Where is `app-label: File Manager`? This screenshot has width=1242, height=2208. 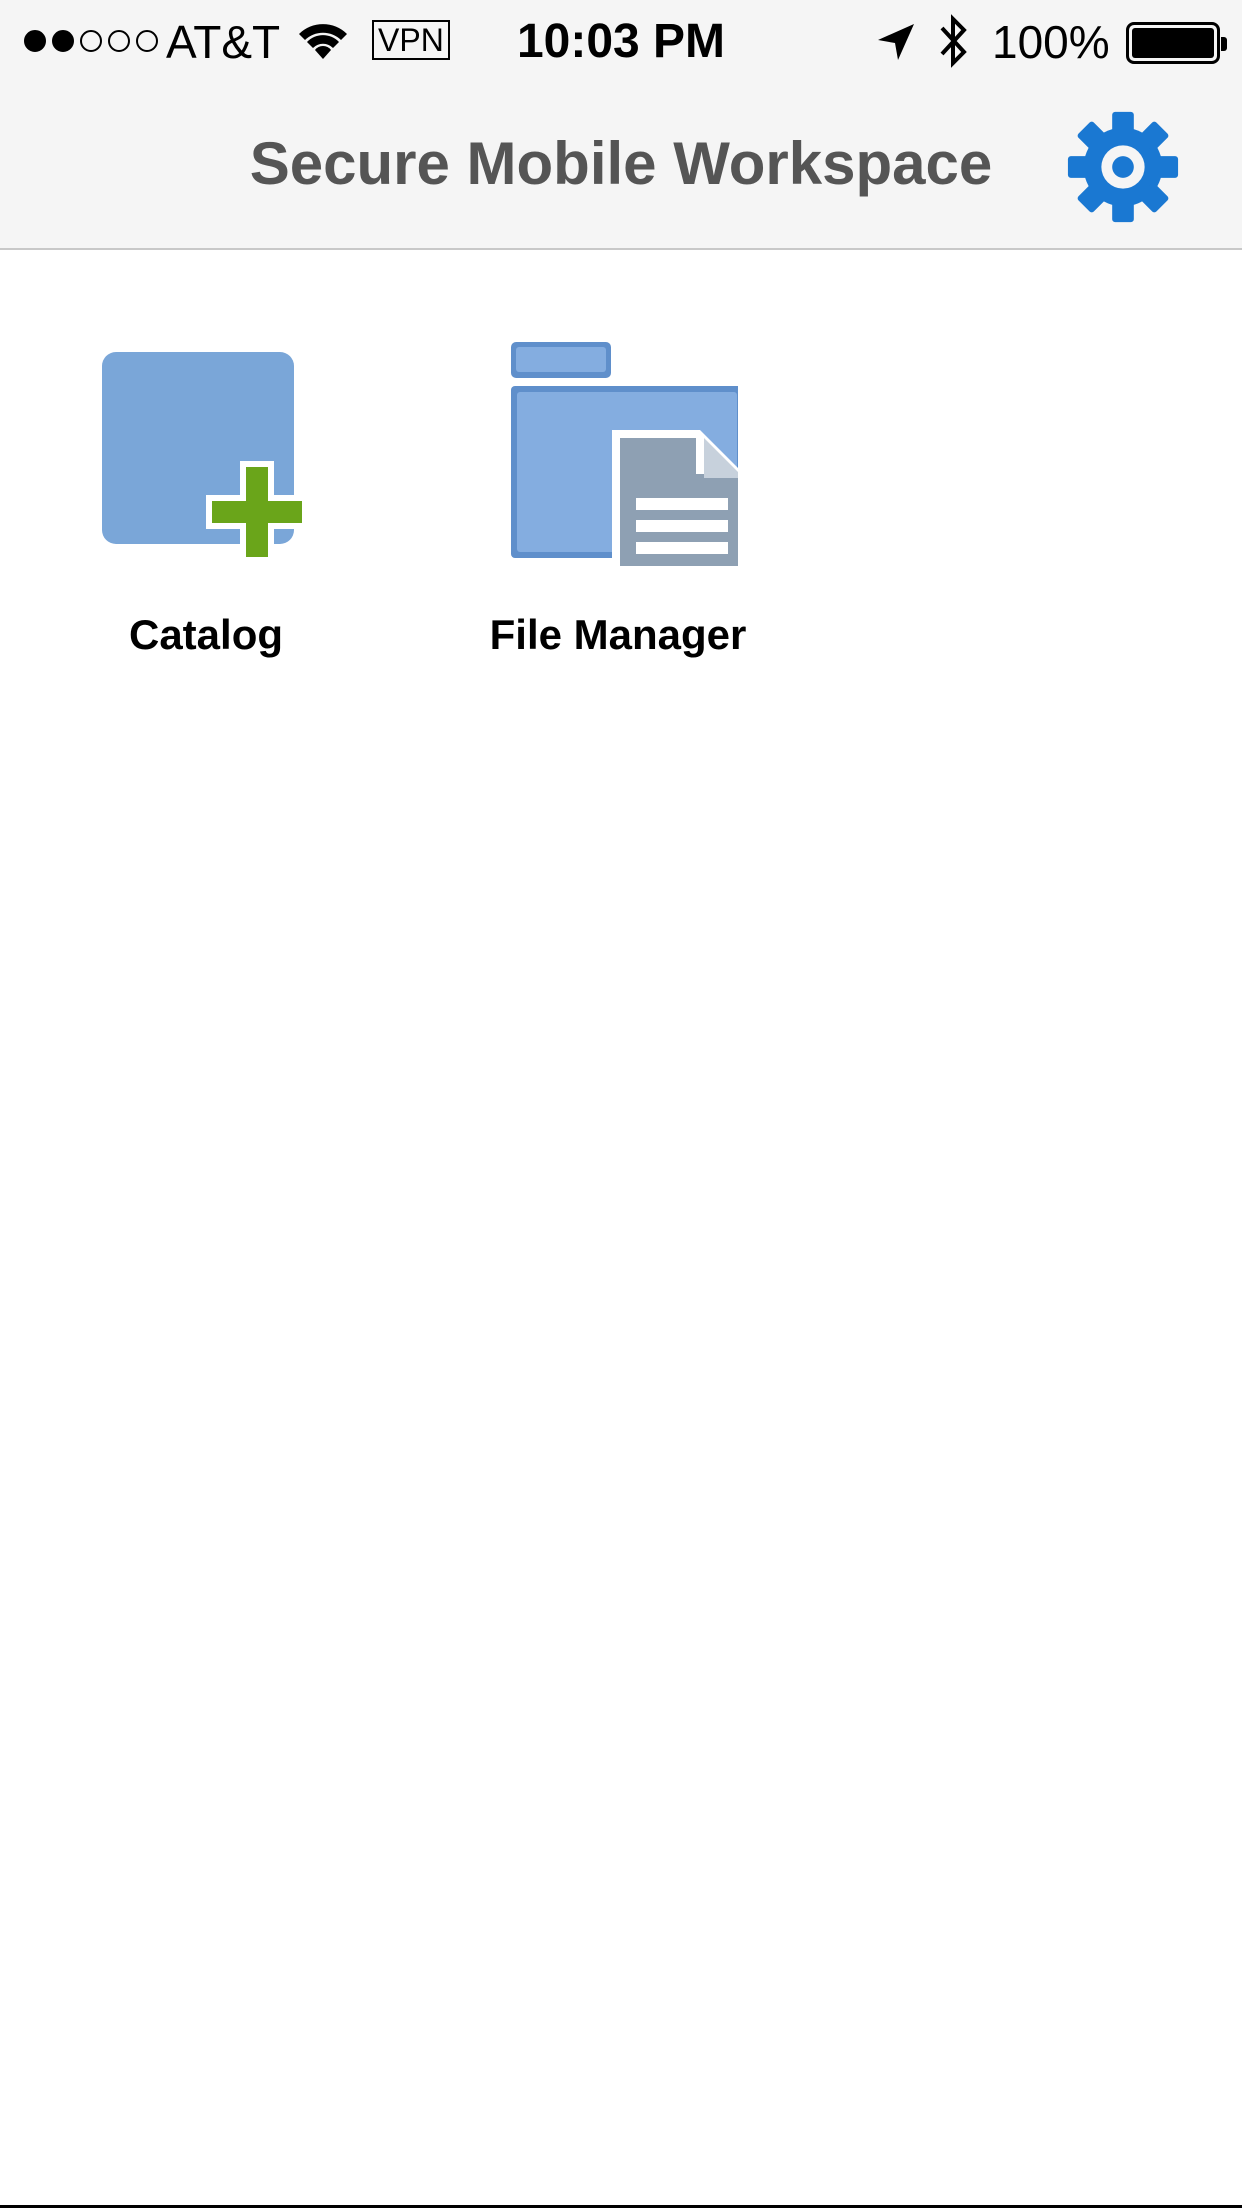 app-label: File Manager is located at coordinates (618, 634).